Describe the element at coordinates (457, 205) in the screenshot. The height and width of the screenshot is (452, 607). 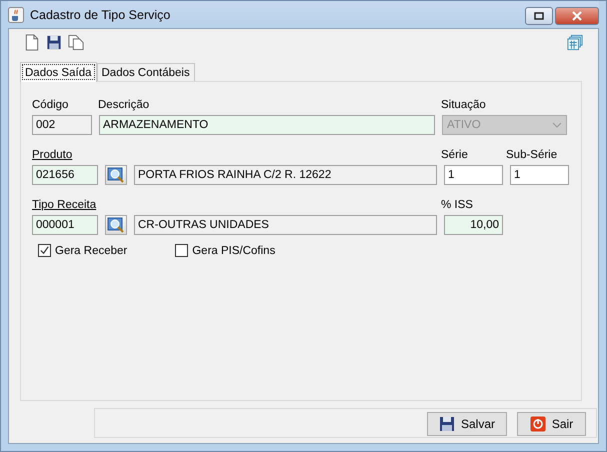
I see `field-label: % ISS` at that location.